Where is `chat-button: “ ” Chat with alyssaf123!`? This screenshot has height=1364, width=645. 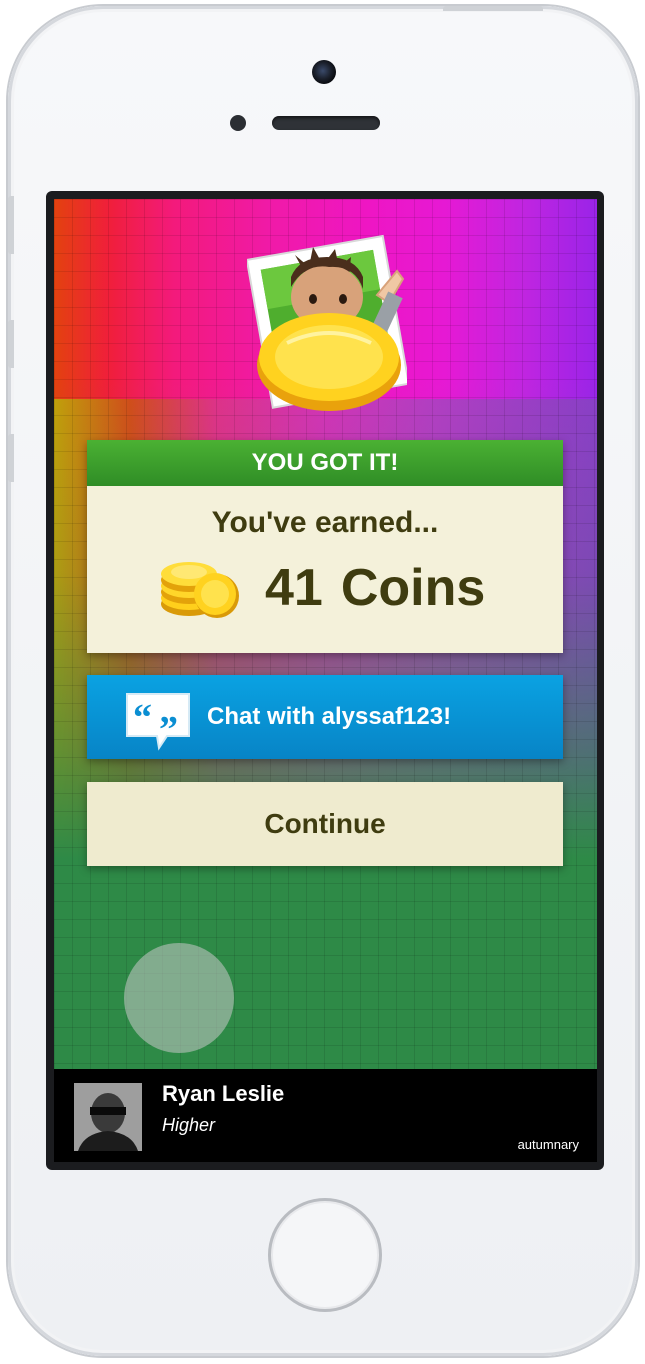
chat-button: “ ” Chat with alyssaf123! is located at coordinates (325, 717).